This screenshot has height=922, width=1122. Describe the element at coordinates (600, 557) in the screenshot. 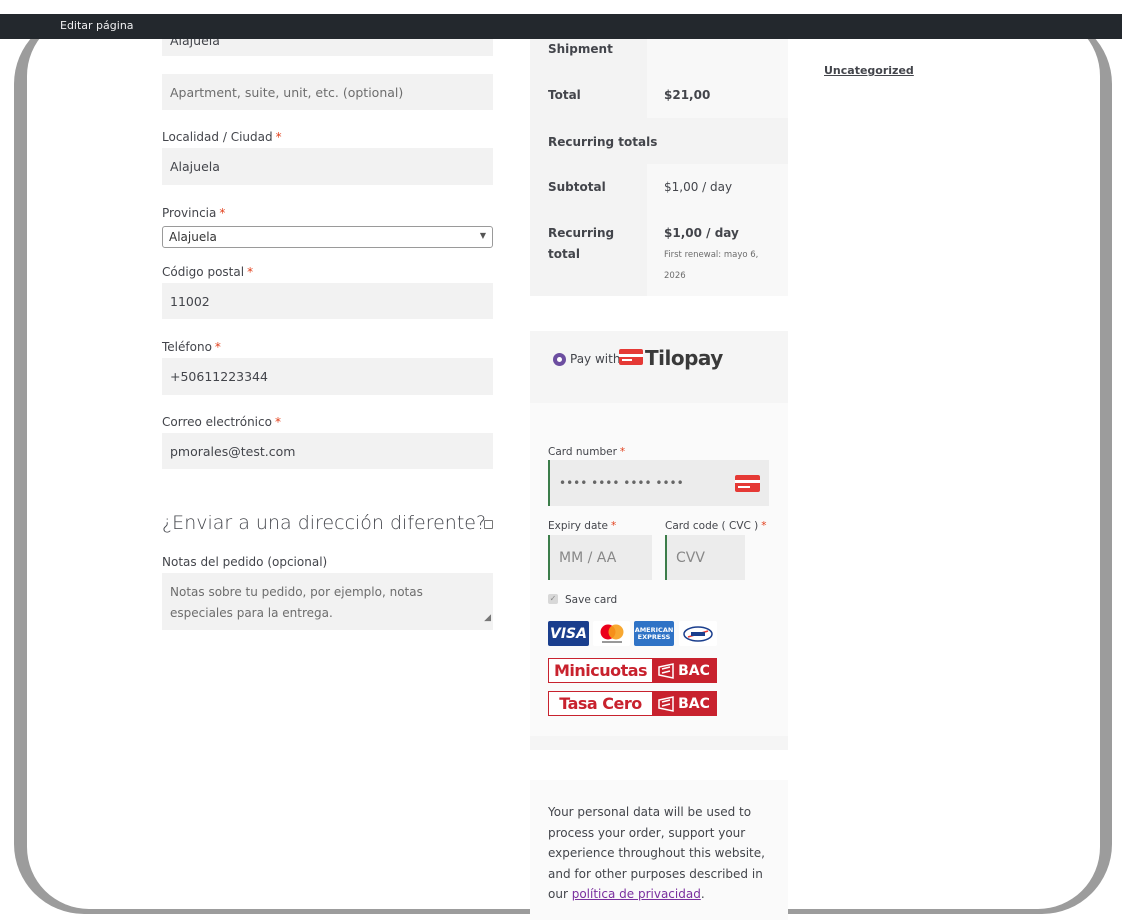

I see `expiry-input: MM / AA` at that location.